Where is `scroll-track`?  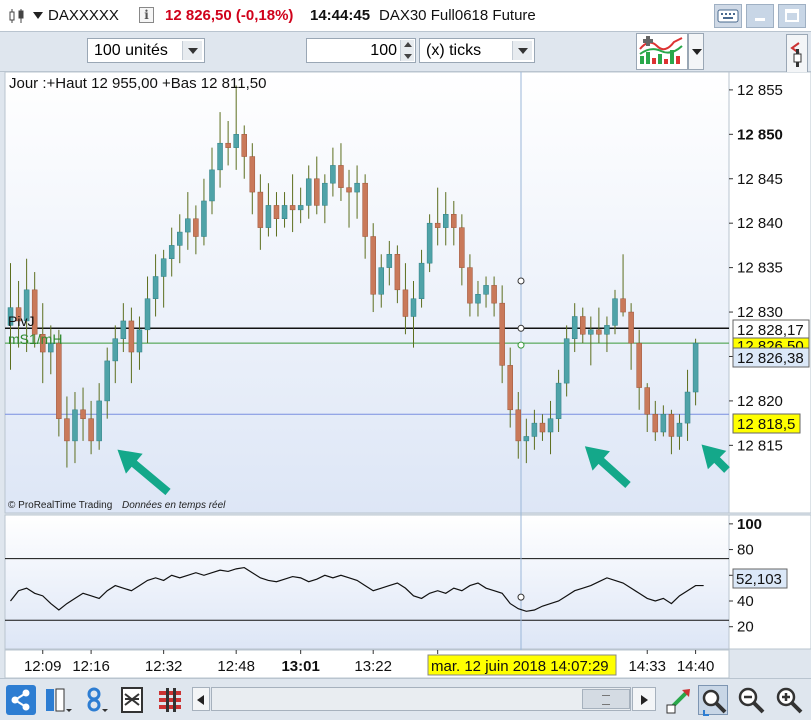
scroll-track is located at coordinates (421, 699).